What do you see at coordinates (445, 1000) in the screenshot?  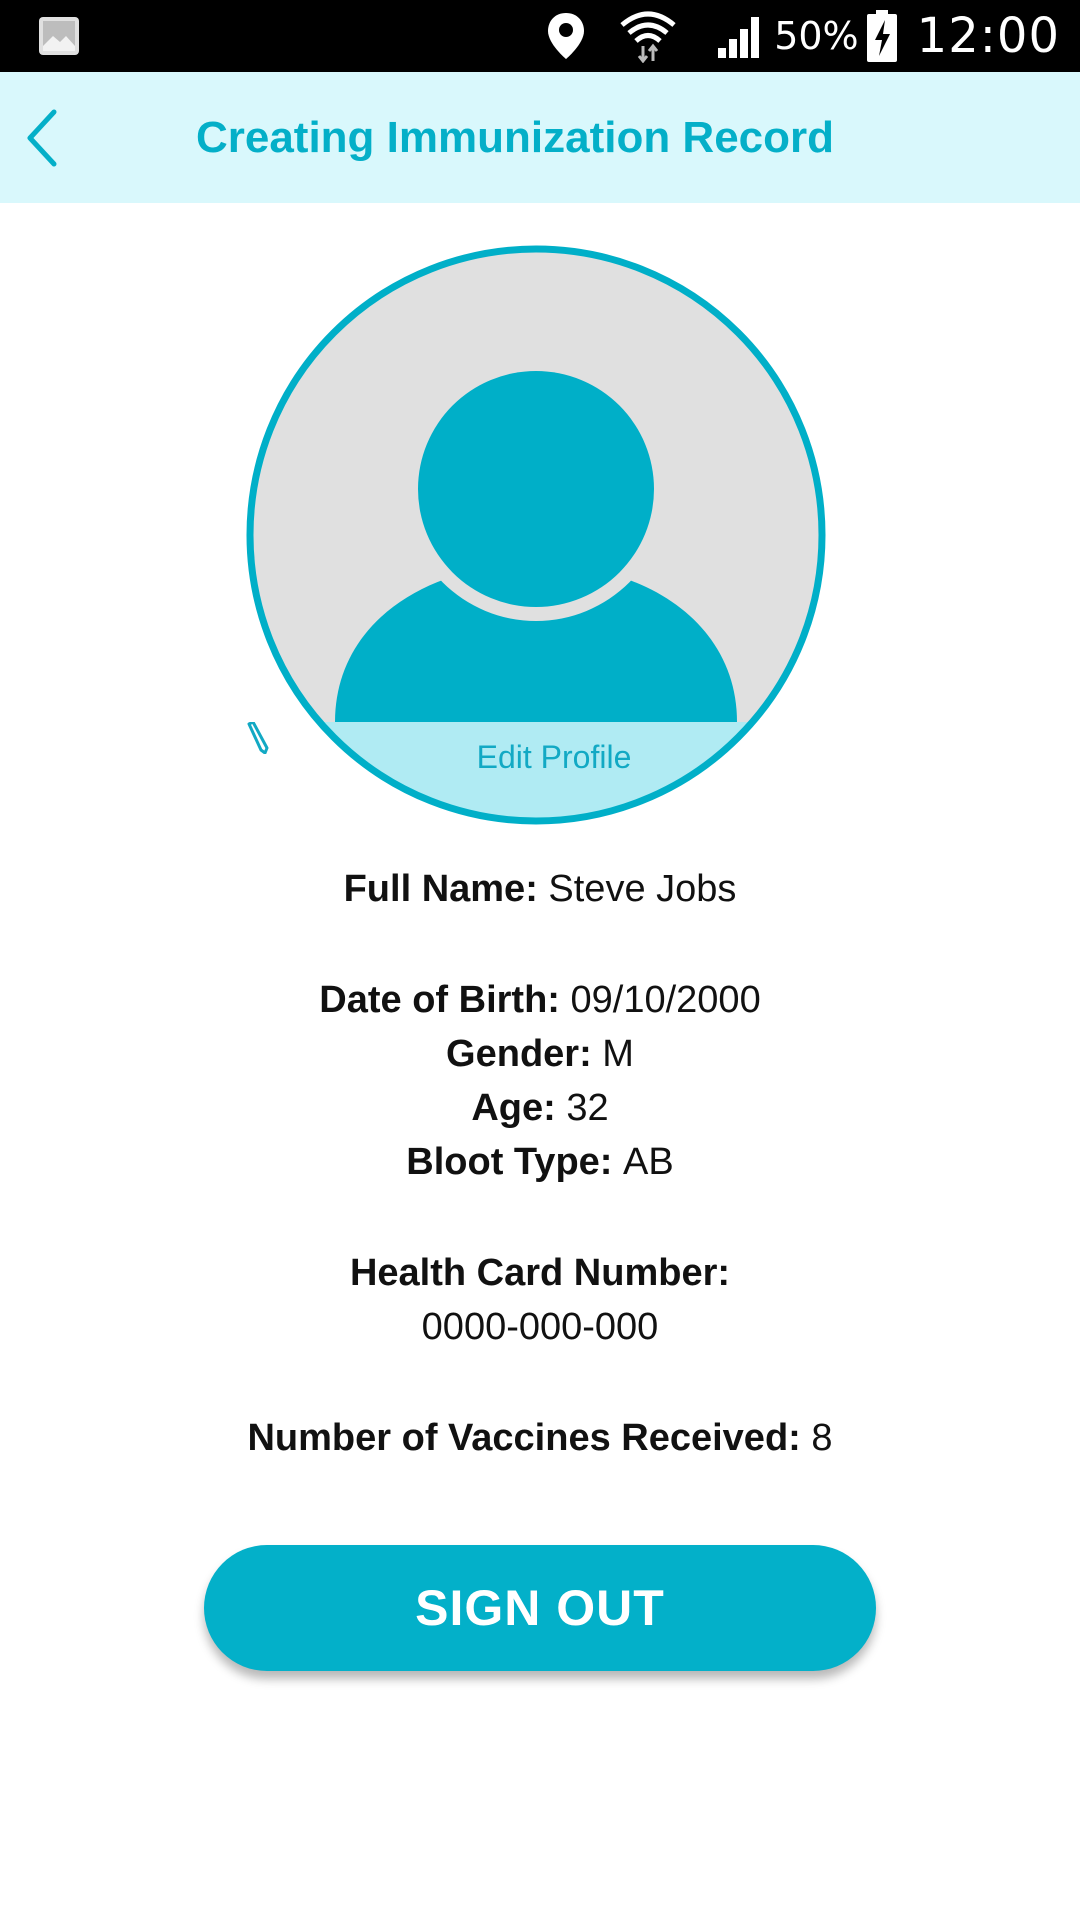 I see `dob-label: Date of Birth:` at bounding box center [445, 1000].